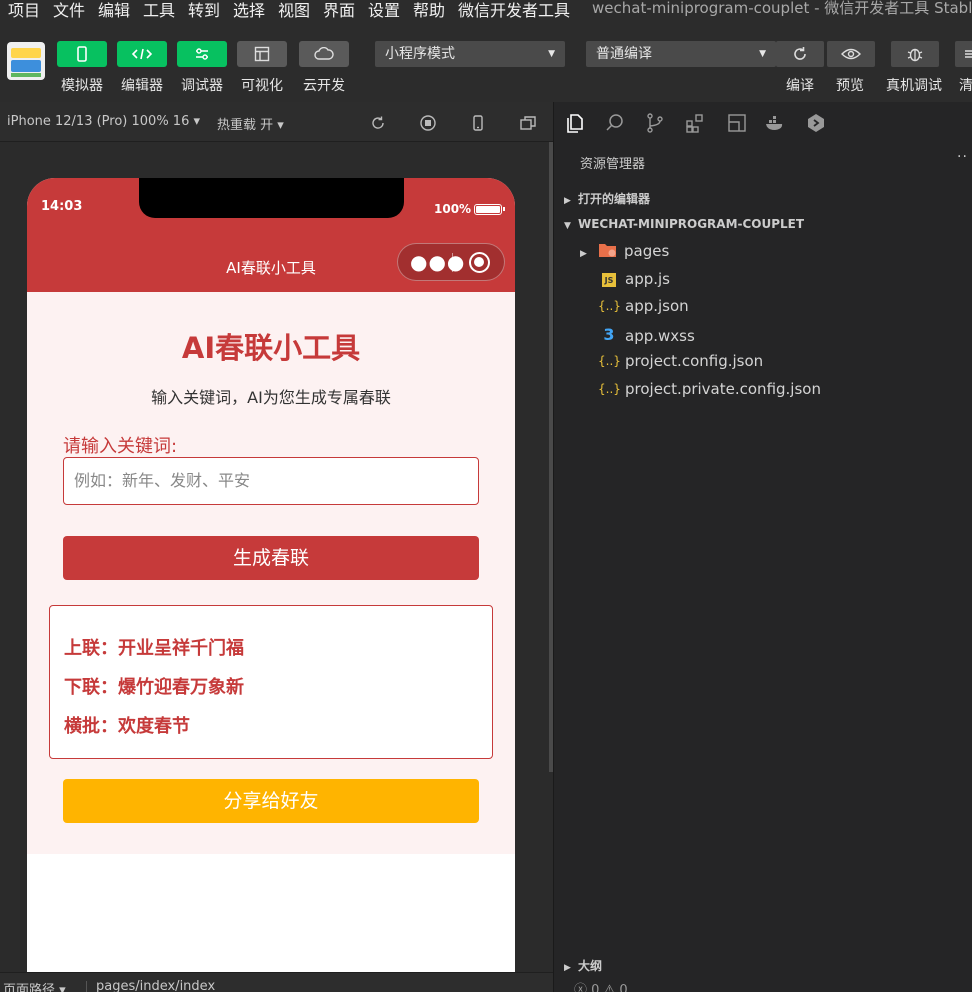 The image size is (972, 992). I want to click on storage-icon, so click(737, 123).